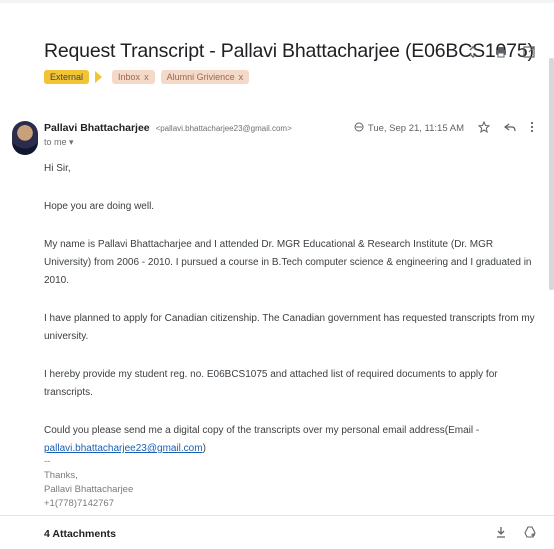  Describe the element at coordinates (532, 128) in the screenshot. I see `more-vert-icon` at that location.